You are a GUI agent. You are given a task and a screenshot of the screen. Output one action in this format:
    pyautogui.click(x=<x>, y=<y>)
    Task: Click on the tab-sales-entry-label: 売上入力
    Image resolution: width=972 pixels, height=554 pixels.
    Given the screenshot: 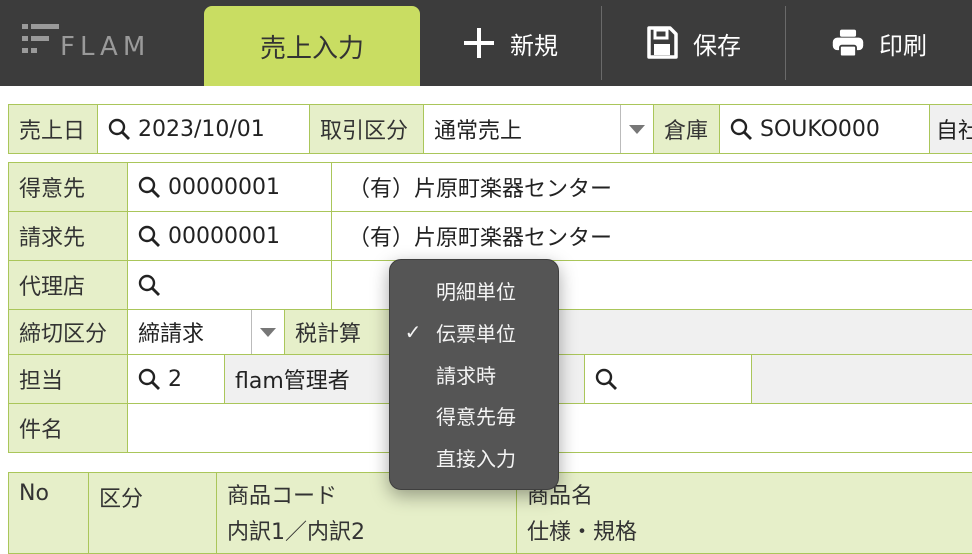 What is the action you would take?
    pyautogui.click(x=311, y=48)
    